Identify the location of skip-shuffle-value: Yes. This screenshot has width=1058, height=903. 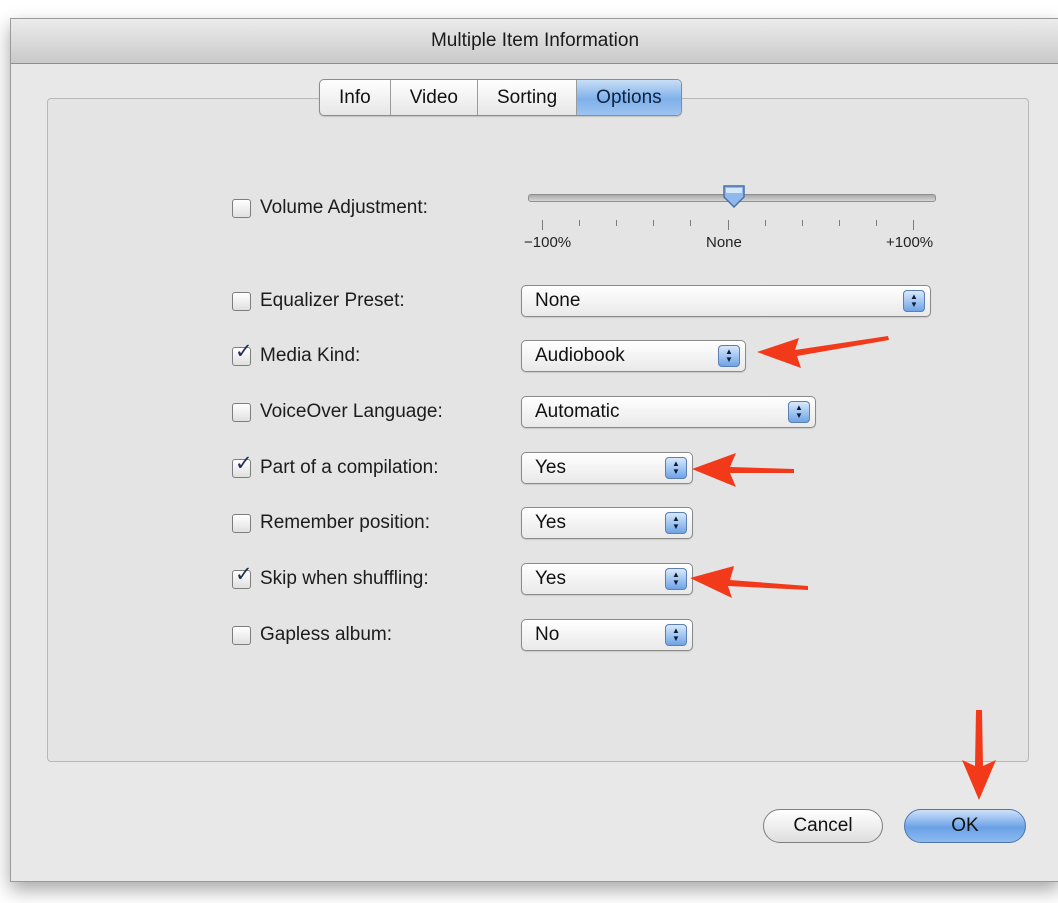
(550, 578).